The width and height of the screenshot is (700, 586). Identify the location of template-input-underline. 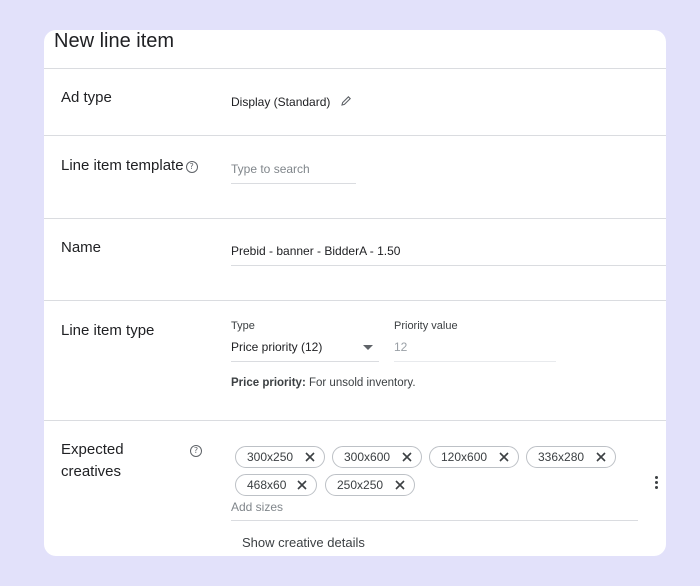
(293, 183).